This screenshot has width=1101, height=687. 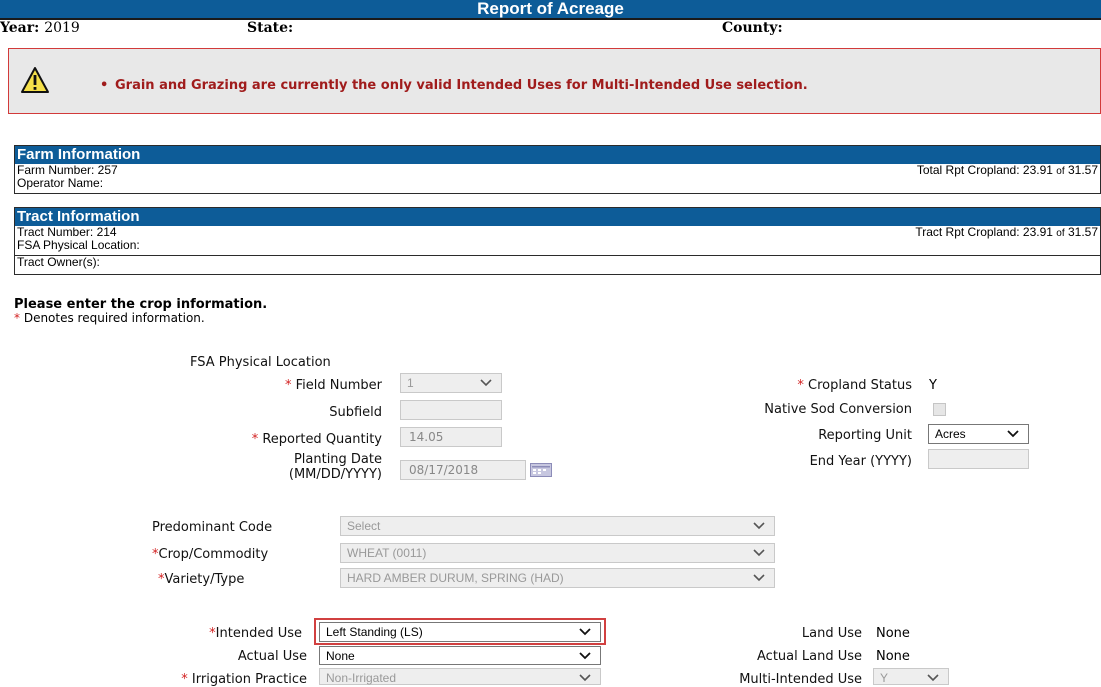 What do you see at coordinates (270, 28) in the screenshot?
I see `state-label: State:` at bounding box center [270, 28].